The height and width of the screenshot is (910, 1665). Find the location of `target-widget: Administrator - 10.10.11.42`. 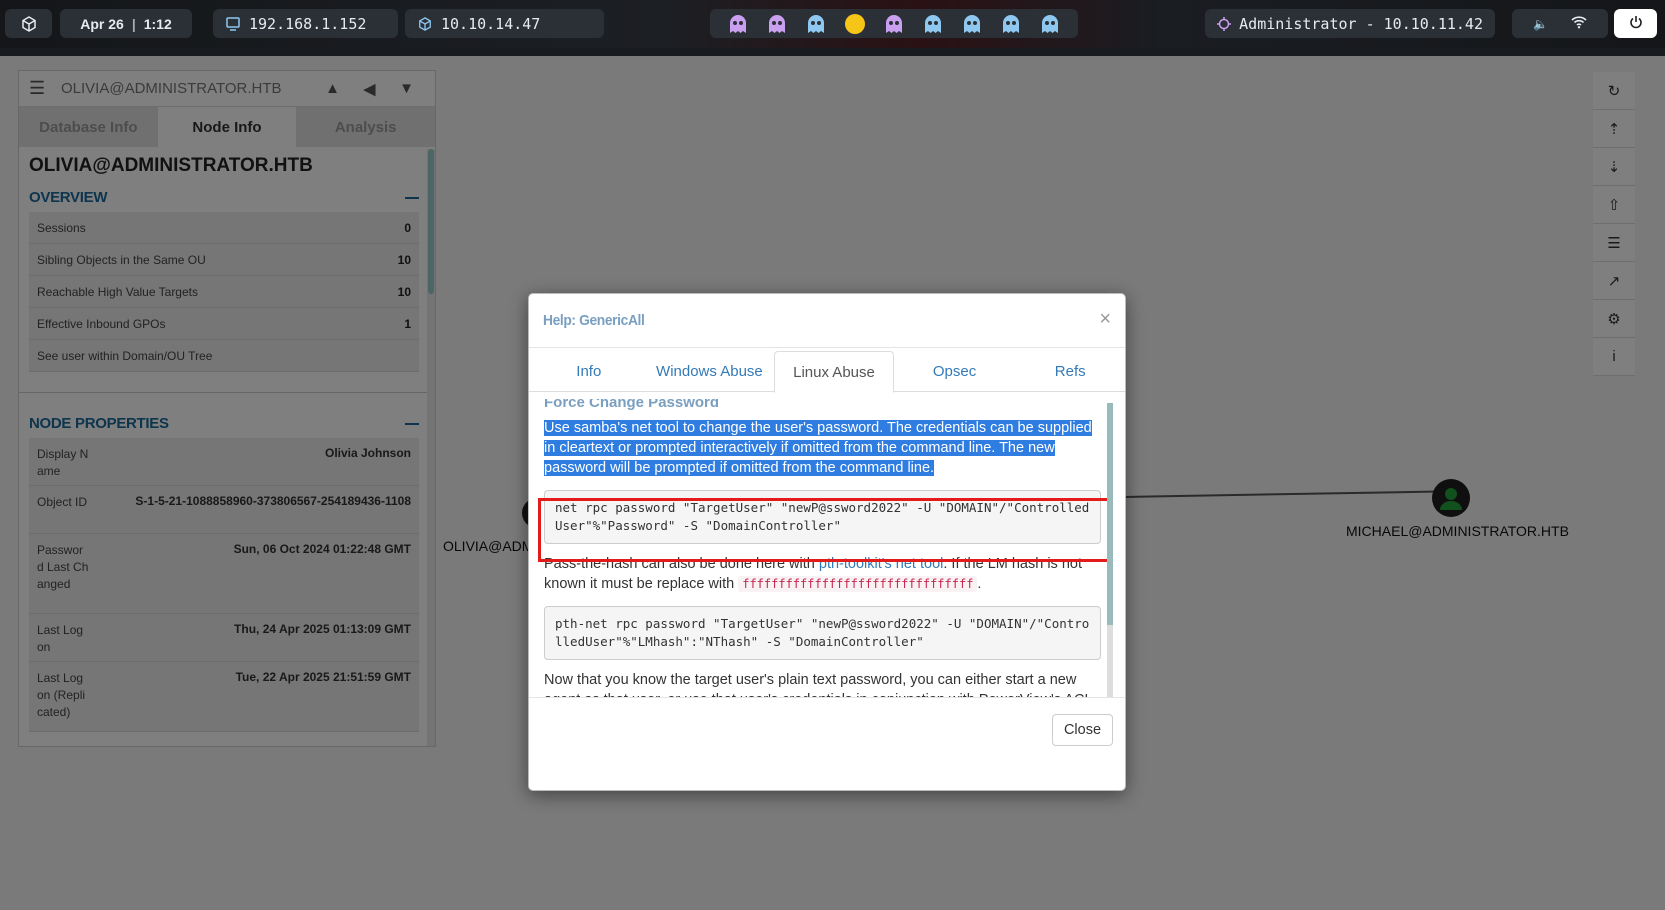

target-widget: Administrator - 10.10.11.42 is located at coordinates (1350, 23).